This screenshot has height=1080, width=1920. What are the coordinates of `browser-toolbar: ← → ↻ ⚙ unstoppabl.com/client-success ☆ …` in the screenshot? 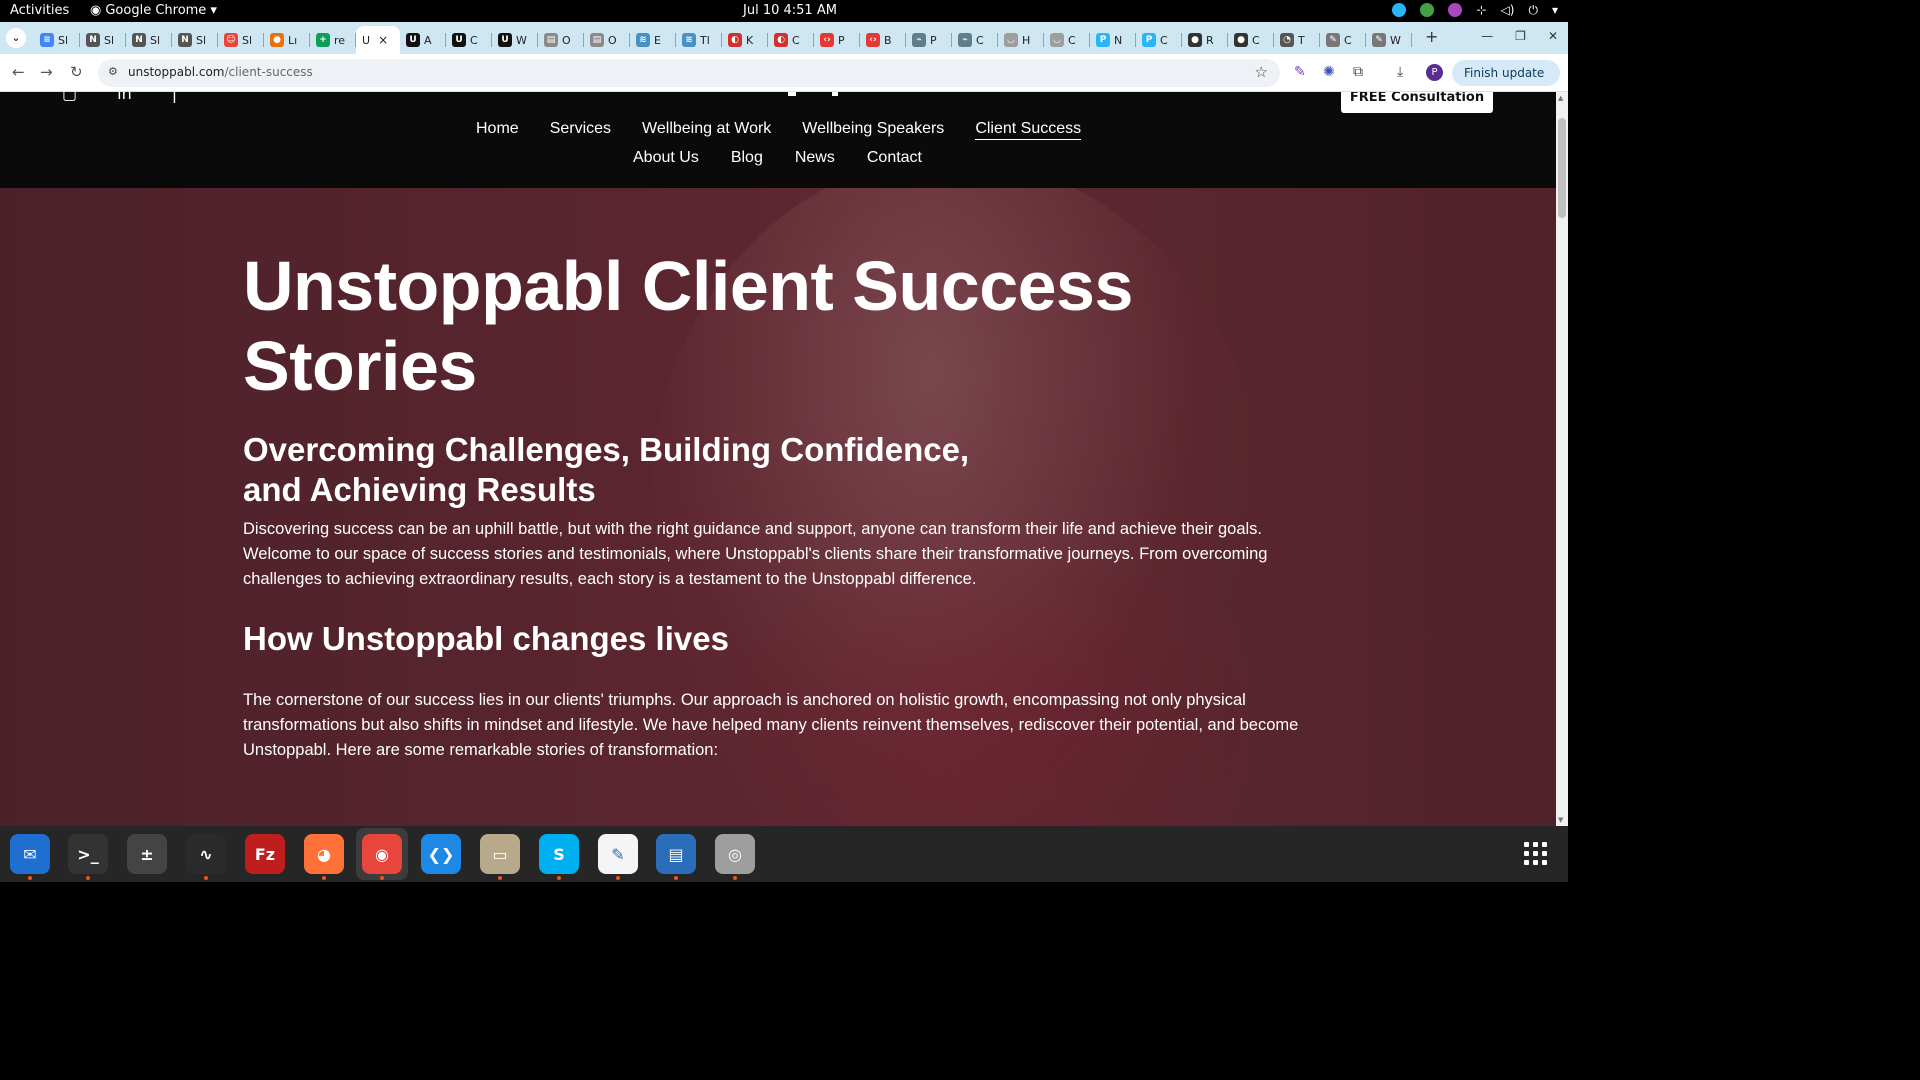 It's located at (784, 80).